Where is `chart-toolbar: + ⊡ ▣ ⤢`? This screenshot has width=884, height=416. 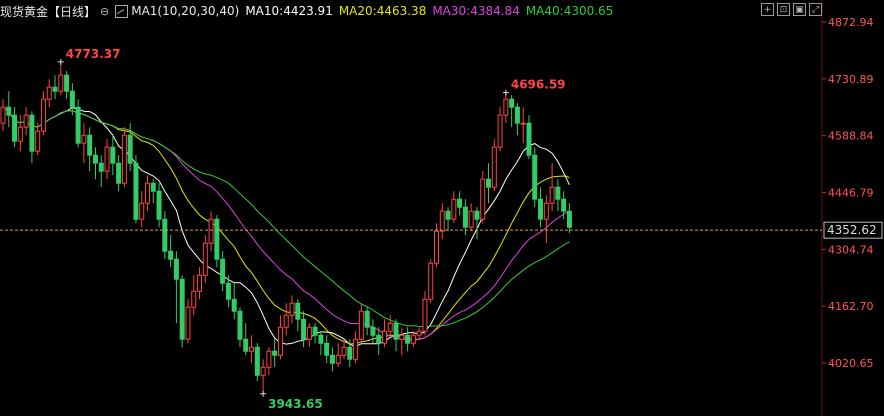
chart-toolbar: + ⊡ ▣ ⤢ is located at coordinates (791, 9).